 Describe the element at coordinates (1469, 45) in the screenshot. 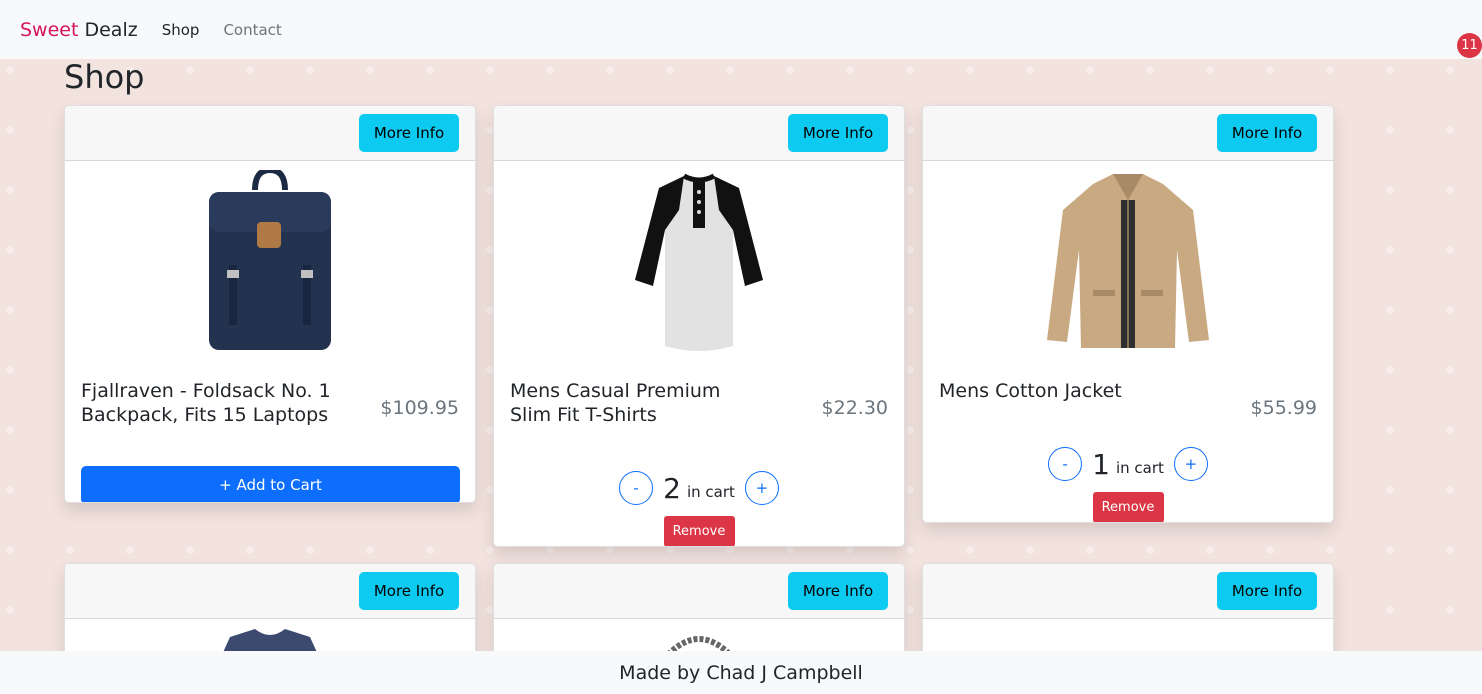

I see `cart-count-badge: 11` at that location.